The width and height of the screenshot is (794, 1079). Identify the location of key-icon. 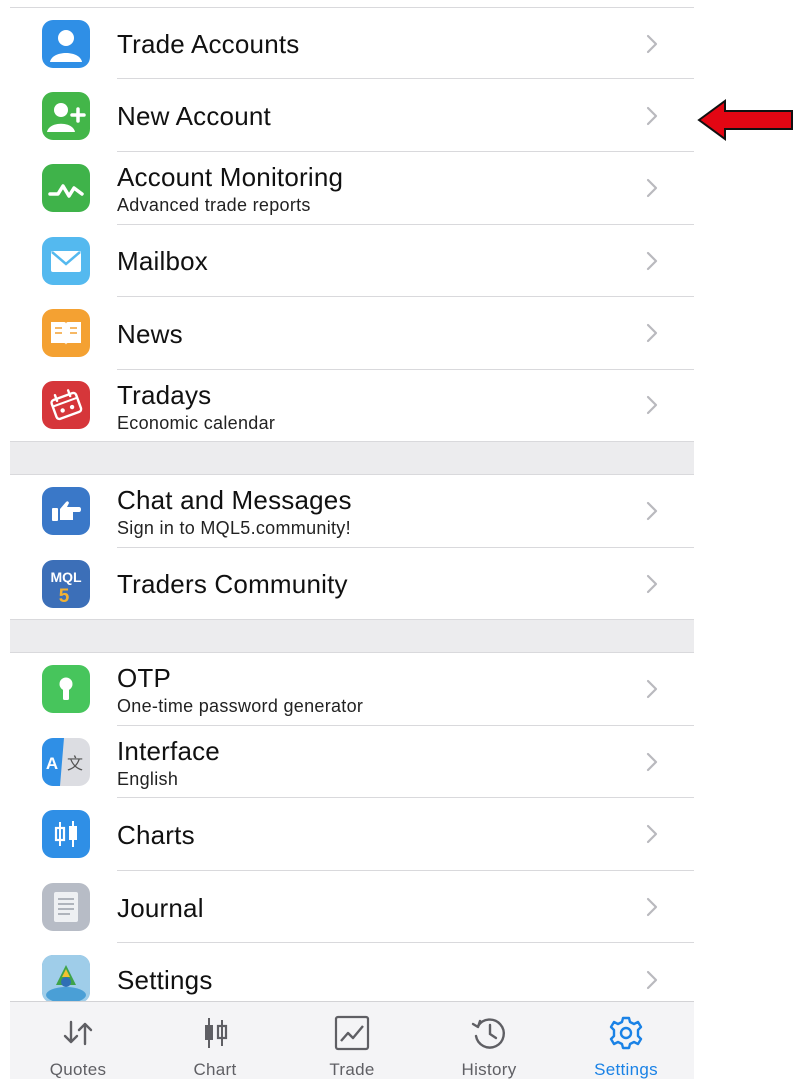
(66, 689).